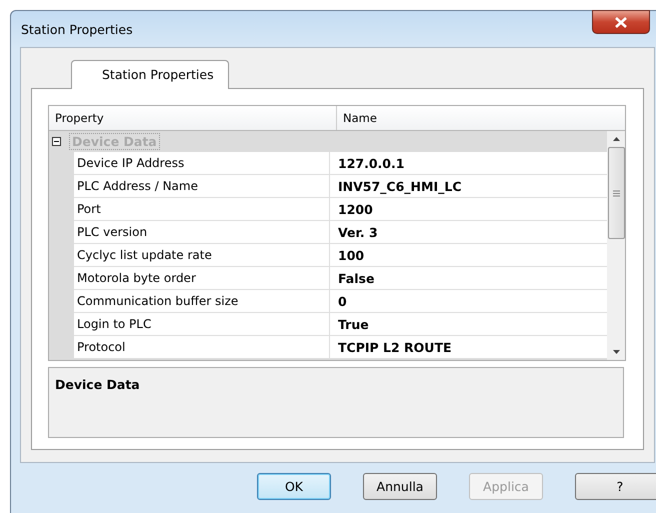 Image resolution: width=656 pixels, height=513 pixels. I want to click on close-button, so click(621, 22).